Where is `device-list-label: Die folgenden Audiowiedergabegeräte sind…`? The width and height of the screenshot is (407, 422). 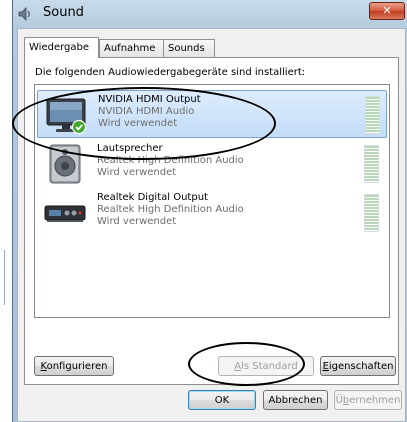 device-list-label: Die folgenden Audiowiedergabegeräte sind… is located at coordinates (170, 72).